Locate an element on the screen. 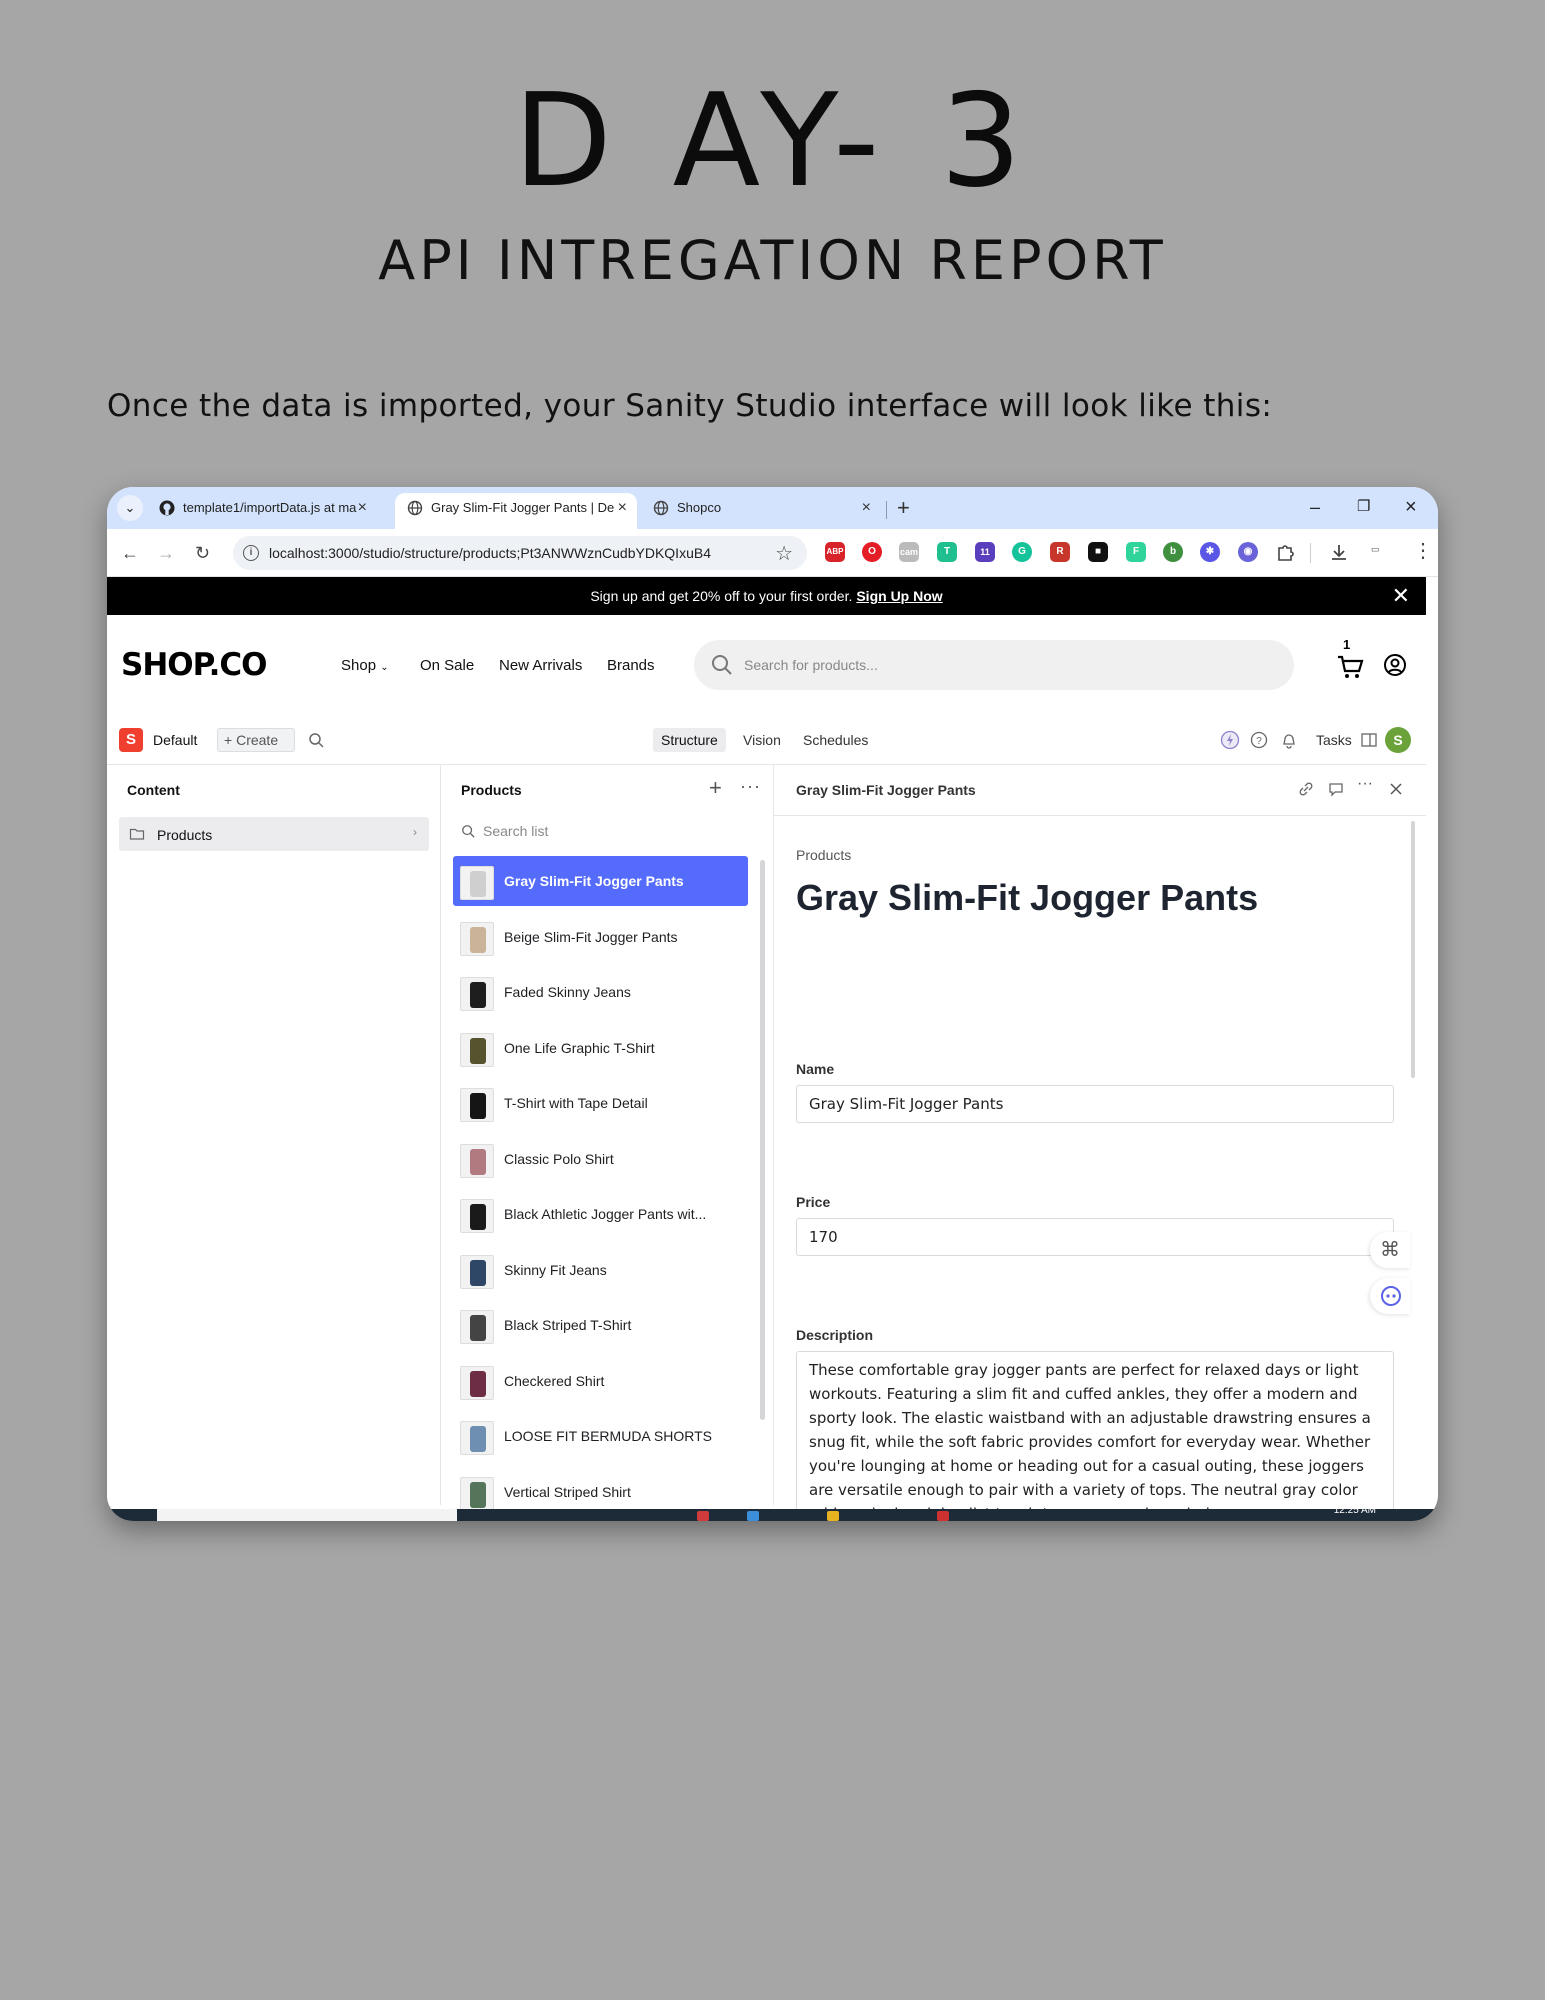 The width and height of the screenshot is (1545, 2000). grad-extension-icon: 11 is located at coordinates (985, 552).